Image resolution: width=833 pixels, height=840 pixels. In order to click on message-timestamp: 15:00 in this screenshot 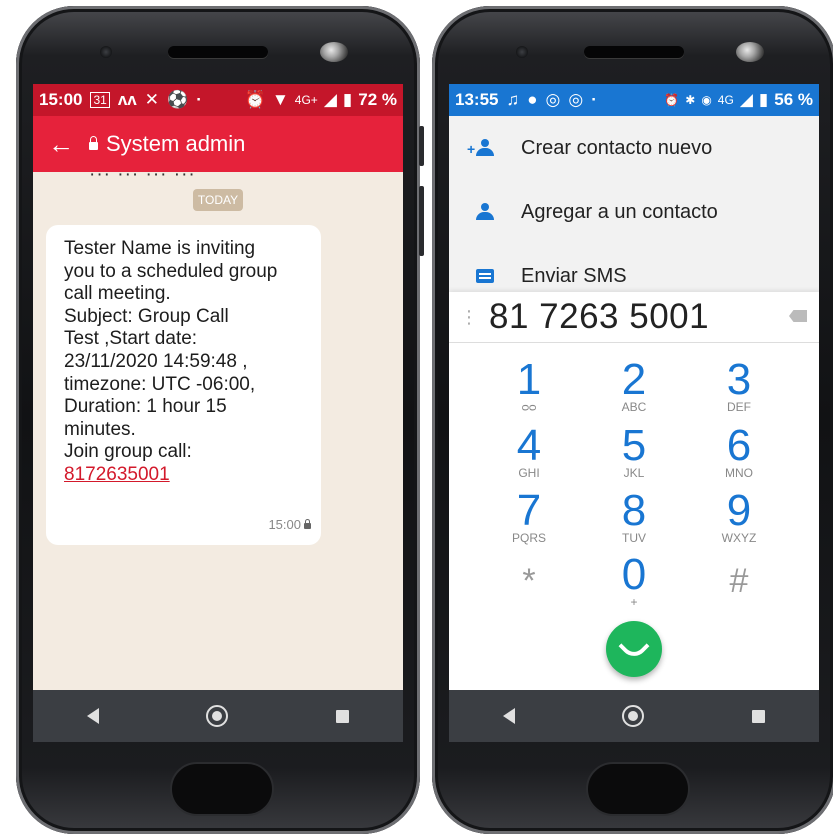, I will do `click(289, 525)`.